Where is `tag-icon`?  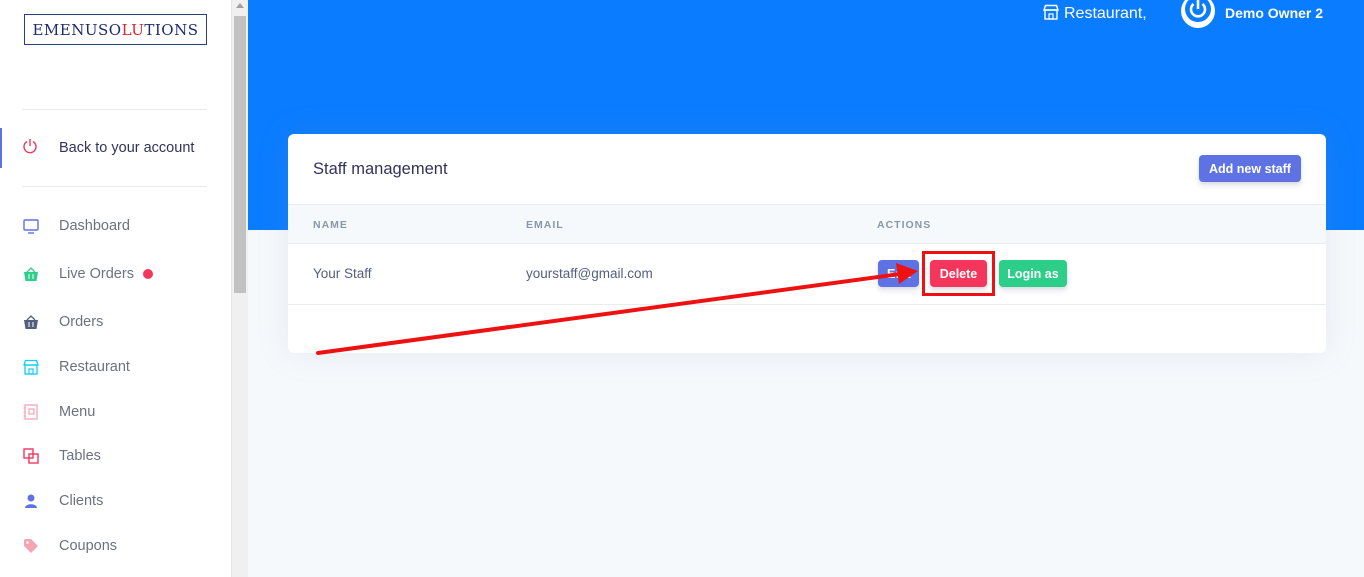
tag-icon is located at coordinates (31, 546).